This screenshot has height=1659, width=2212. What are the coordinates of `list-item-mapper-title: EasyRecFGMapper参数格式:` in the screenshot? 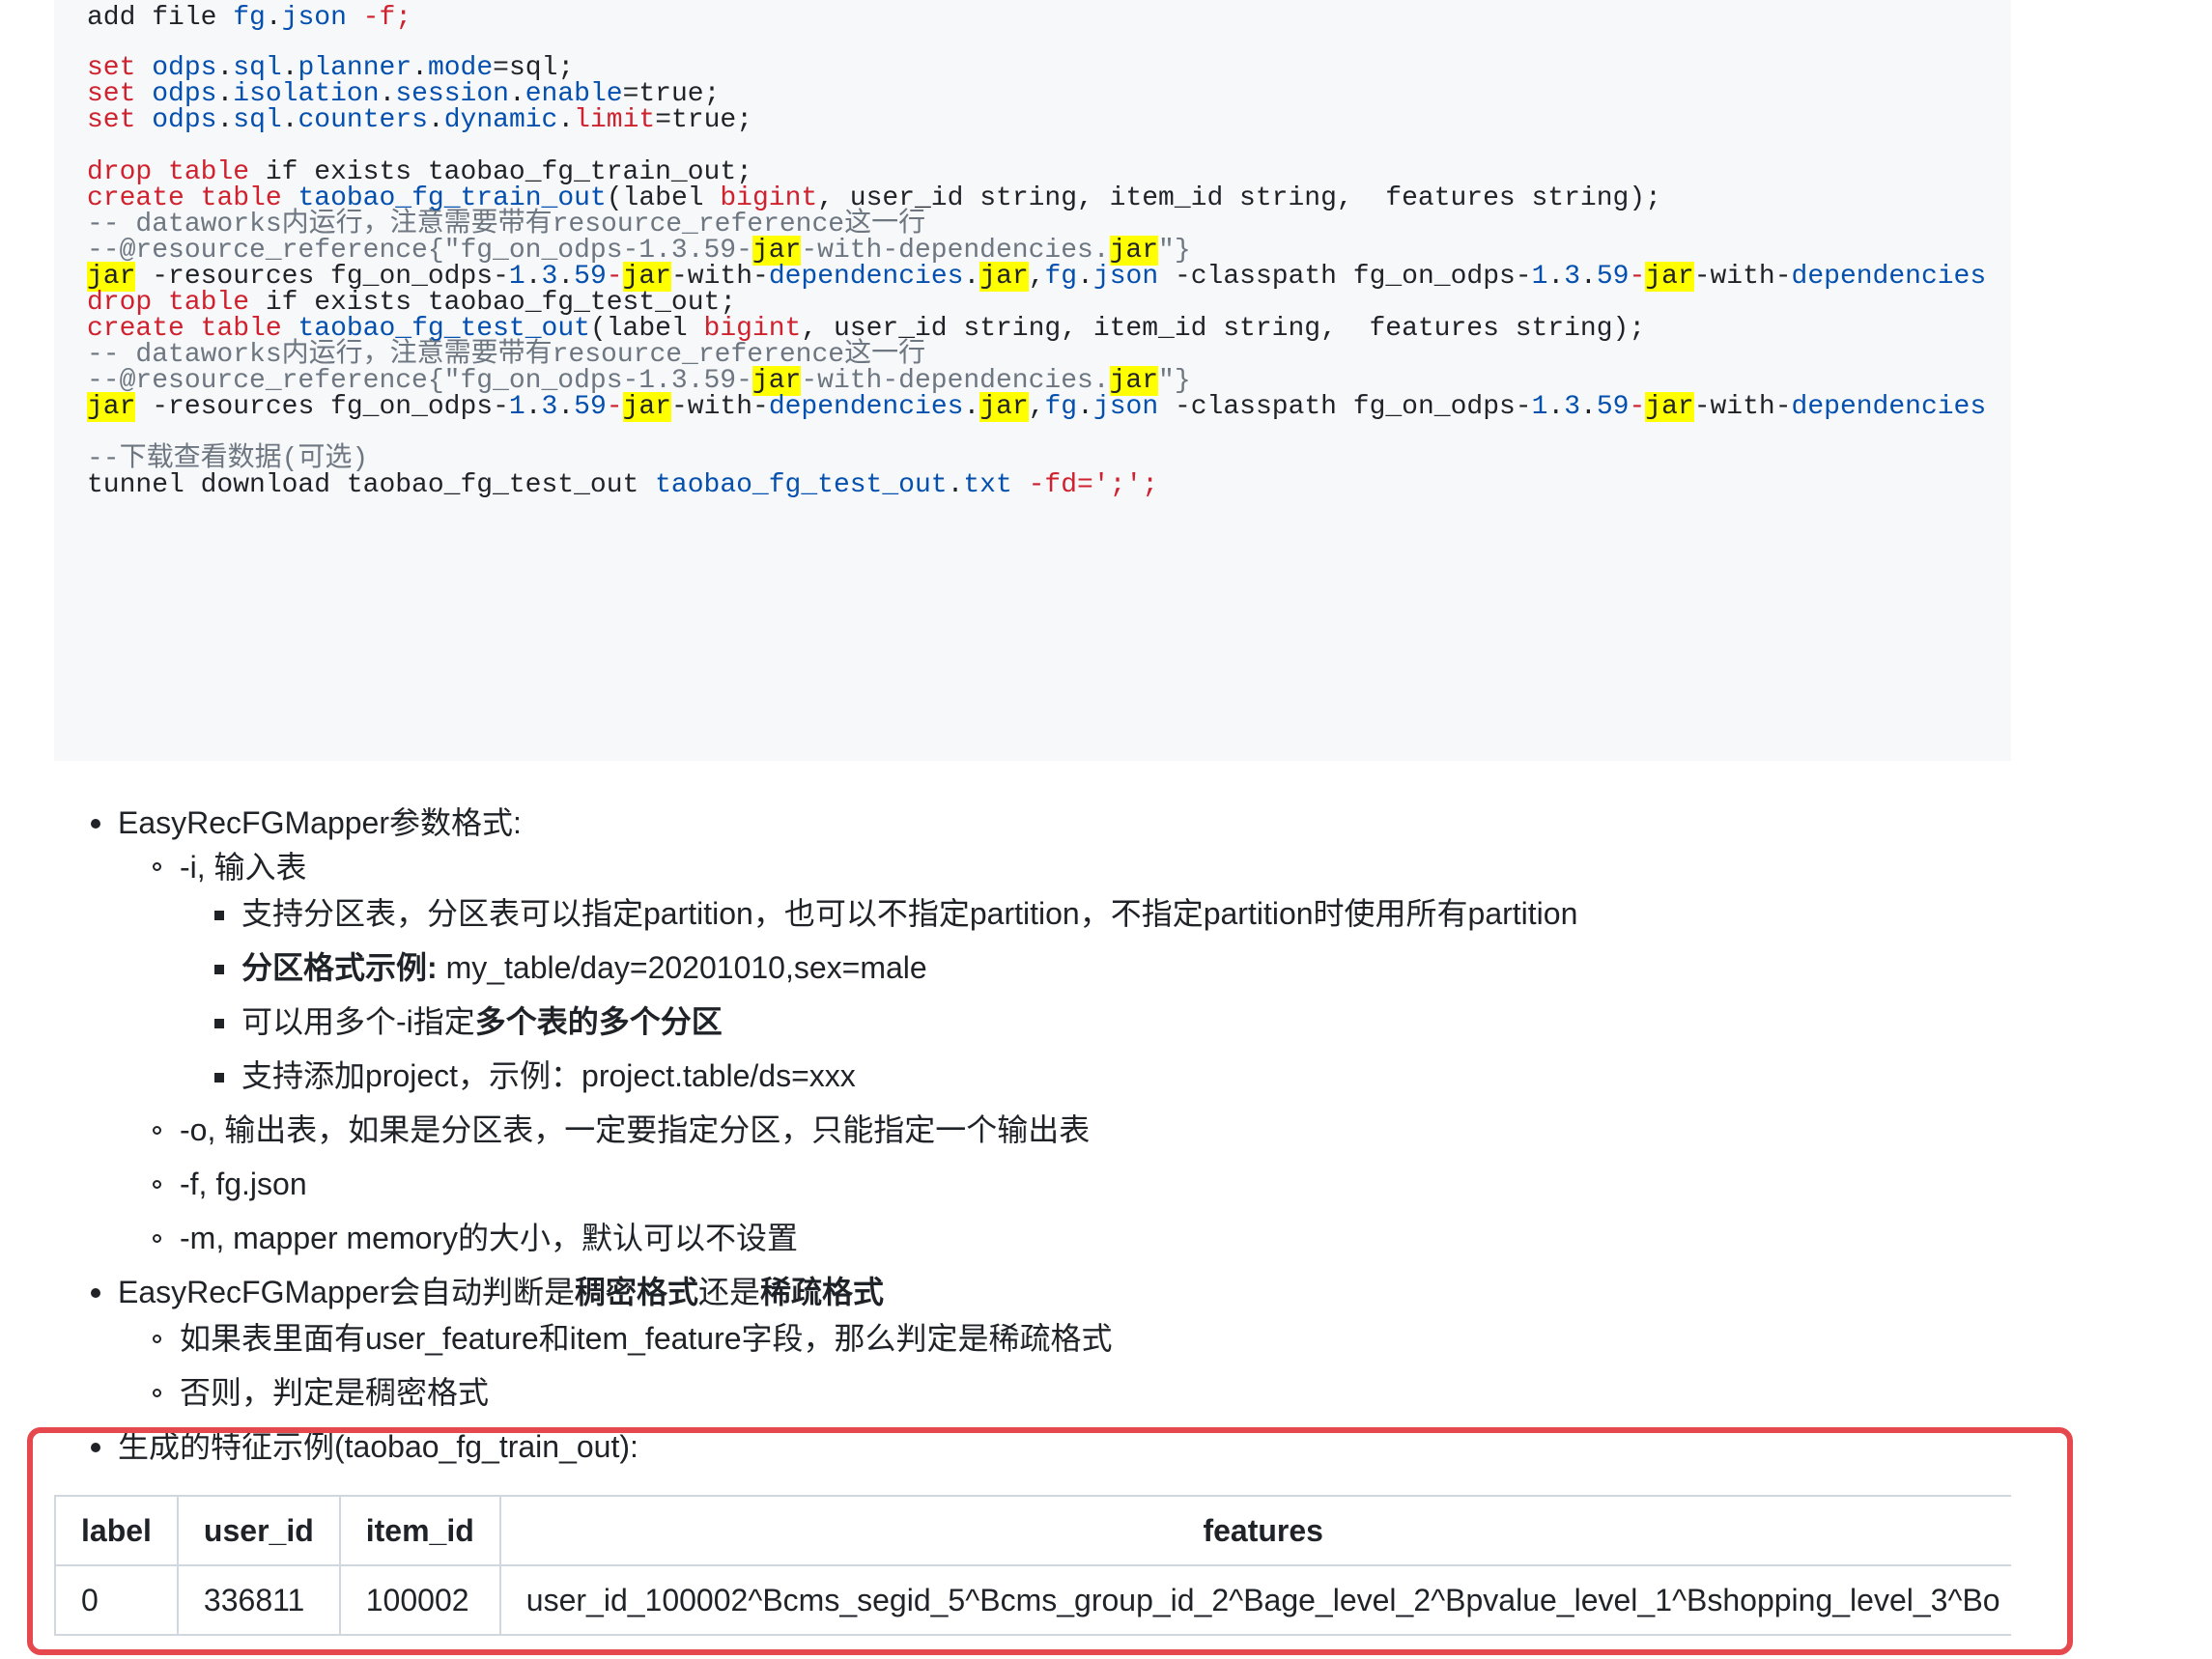 It's located at (320, 823).